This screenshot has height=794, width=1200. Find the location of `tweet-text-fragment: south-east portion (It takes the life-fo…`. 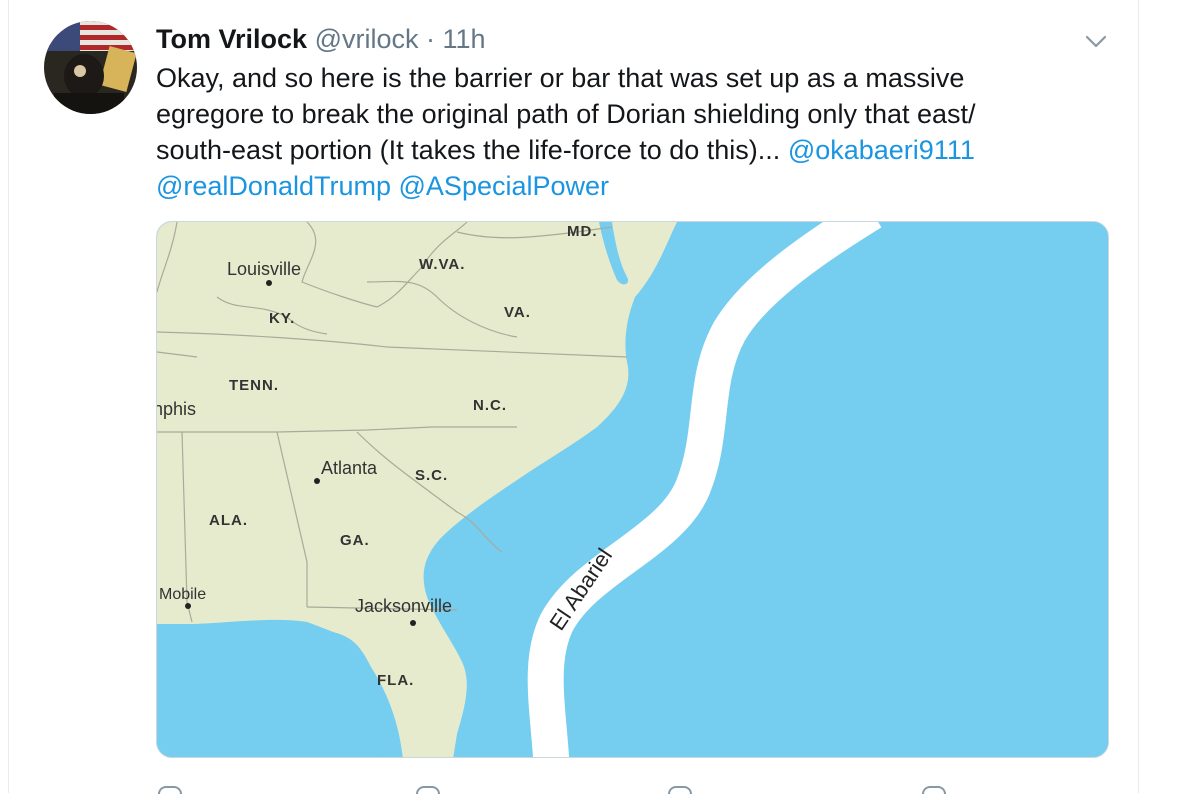

tweet-text-fragment: south-east portion (It takes the life-fo… is located at coordinates (468, 150).